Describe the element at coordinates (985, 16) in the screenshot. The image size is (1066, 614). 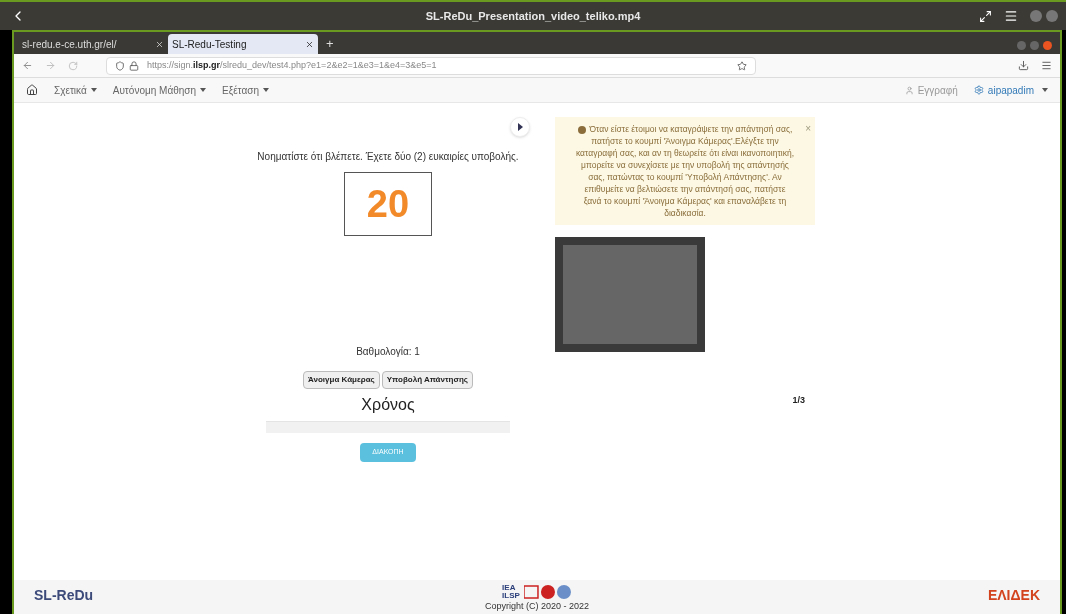
I see `fullscreen-icon` at that location.